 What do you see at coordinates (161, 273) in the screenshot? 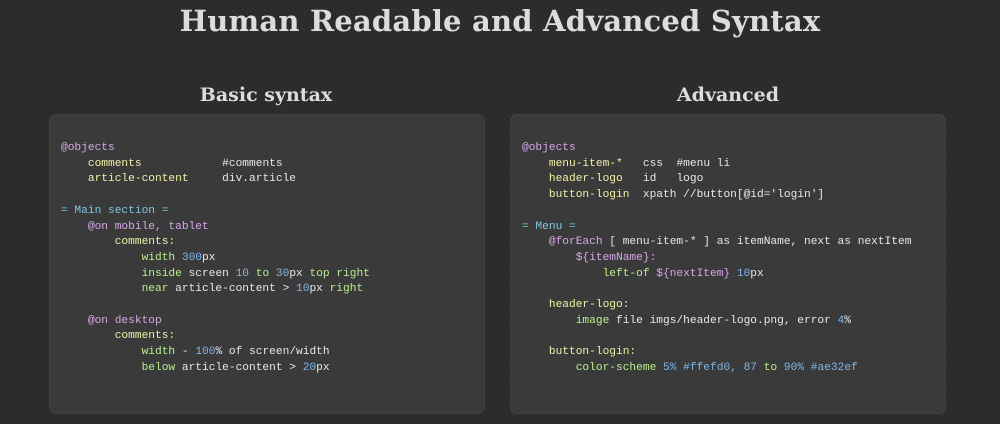
I see `code-token: inside` at bounding box center [161, 273].